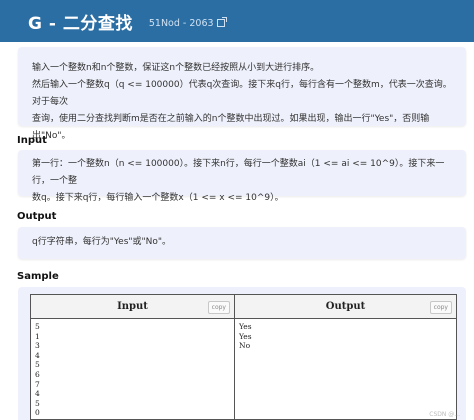 Image resolution: width=474 pixels, height=420 pixels. Describe the element at coordinates (237, 21) in the screenshot. I see `problem-header: G - 二分查找 51Nod - 2063` at that location.